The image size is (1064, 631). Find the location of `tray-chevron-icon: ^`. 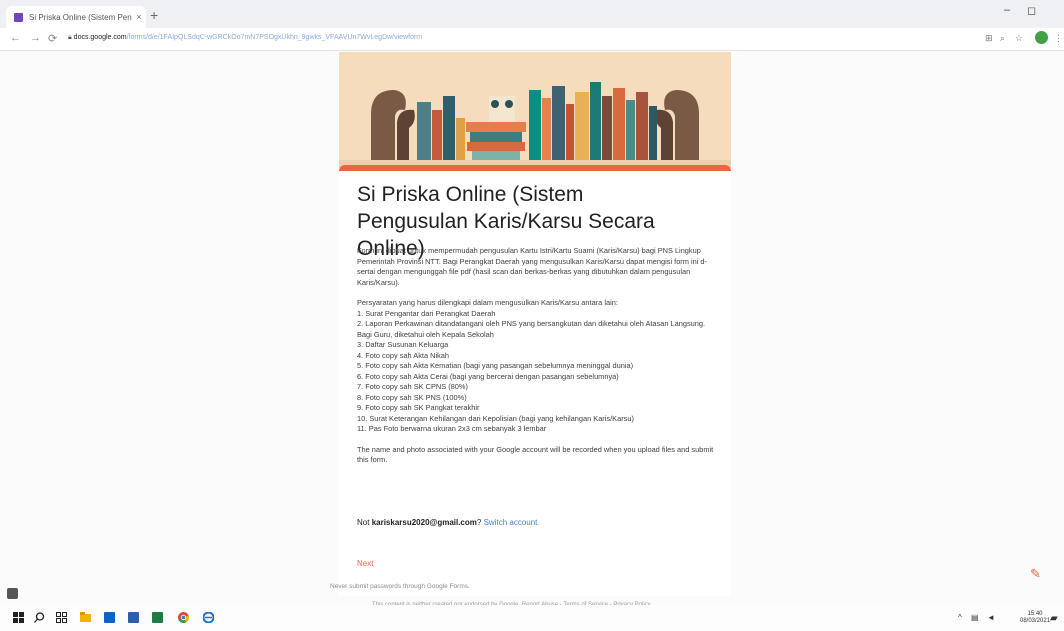

tray-chevron-icon: ^ is located at coordinates (960, 617).